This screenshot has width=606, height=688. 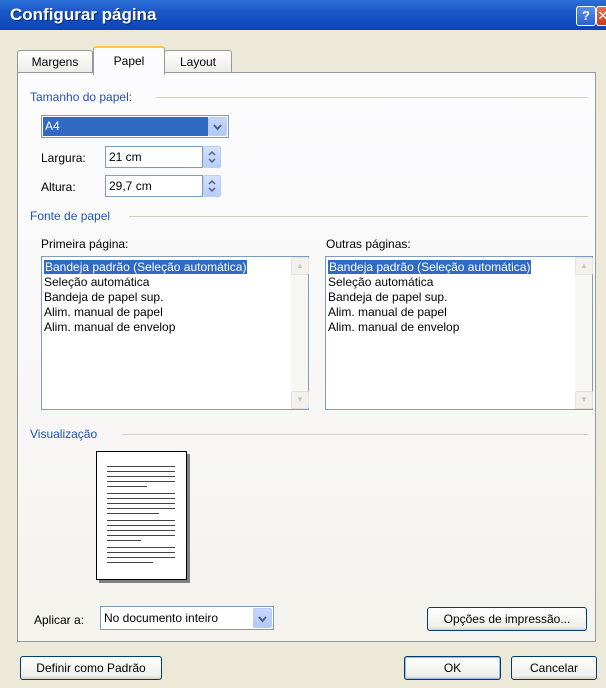 I want to click on help-button: ?, so click(x=586, y=16).